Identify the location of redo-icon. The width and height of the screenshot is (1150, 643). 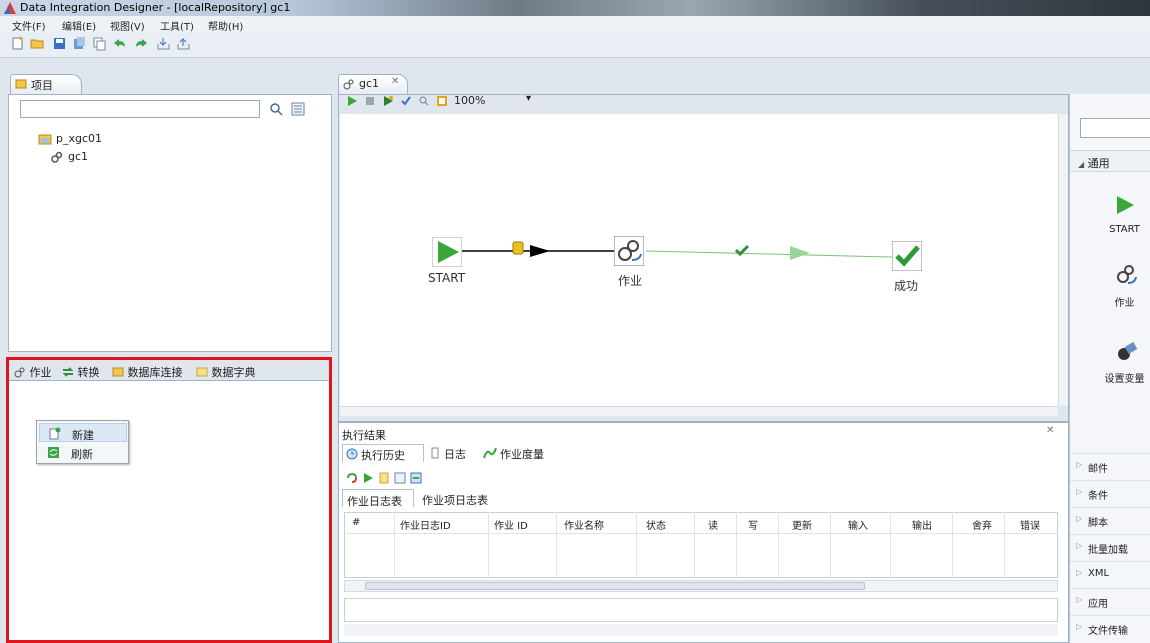
(141, 43).